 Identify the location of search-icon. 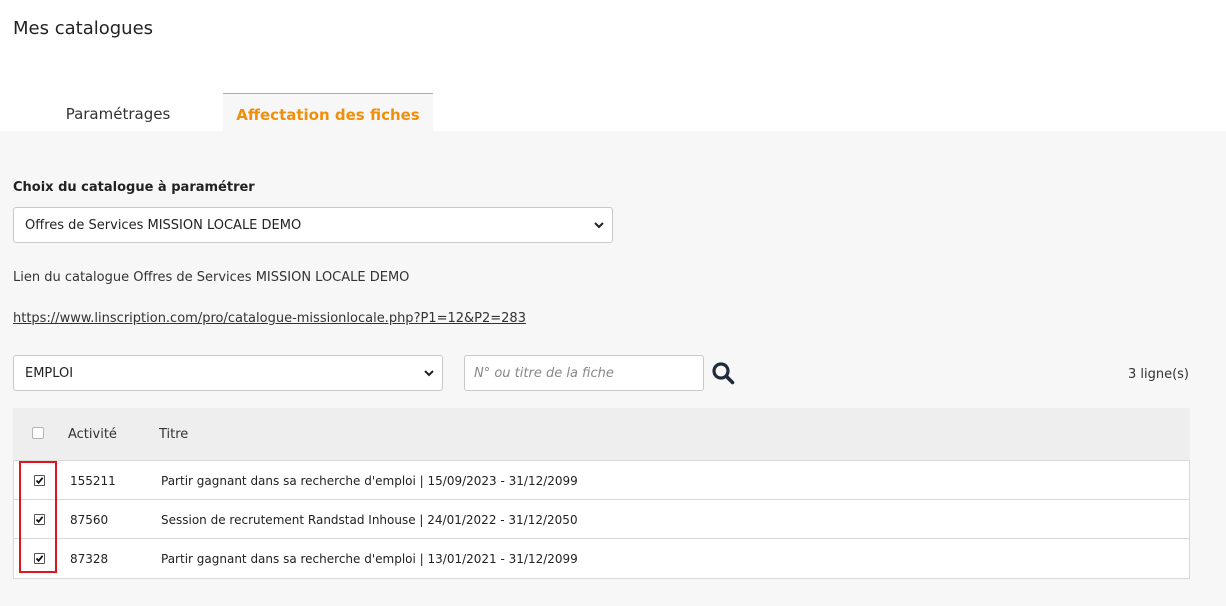
(723, 373).